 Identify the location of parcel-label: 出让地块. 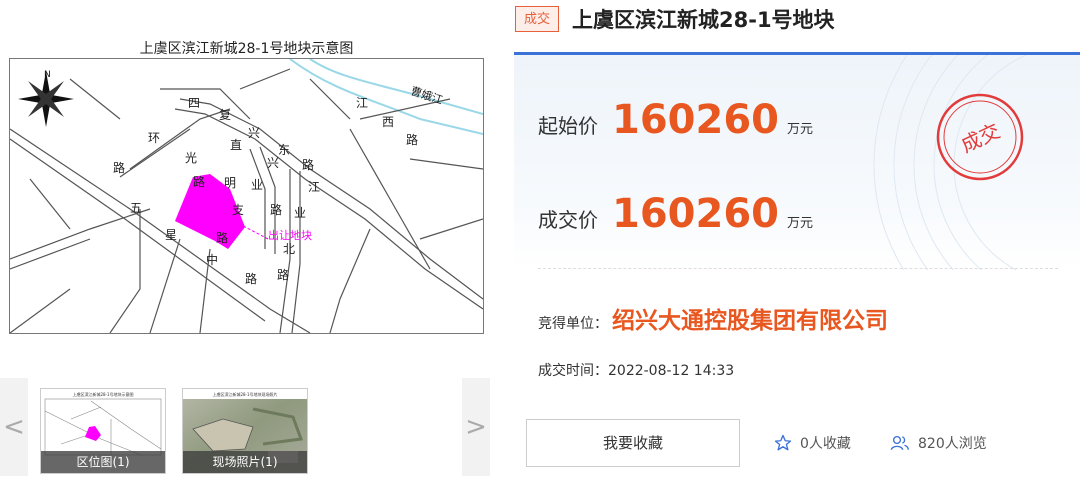
(290, 235).